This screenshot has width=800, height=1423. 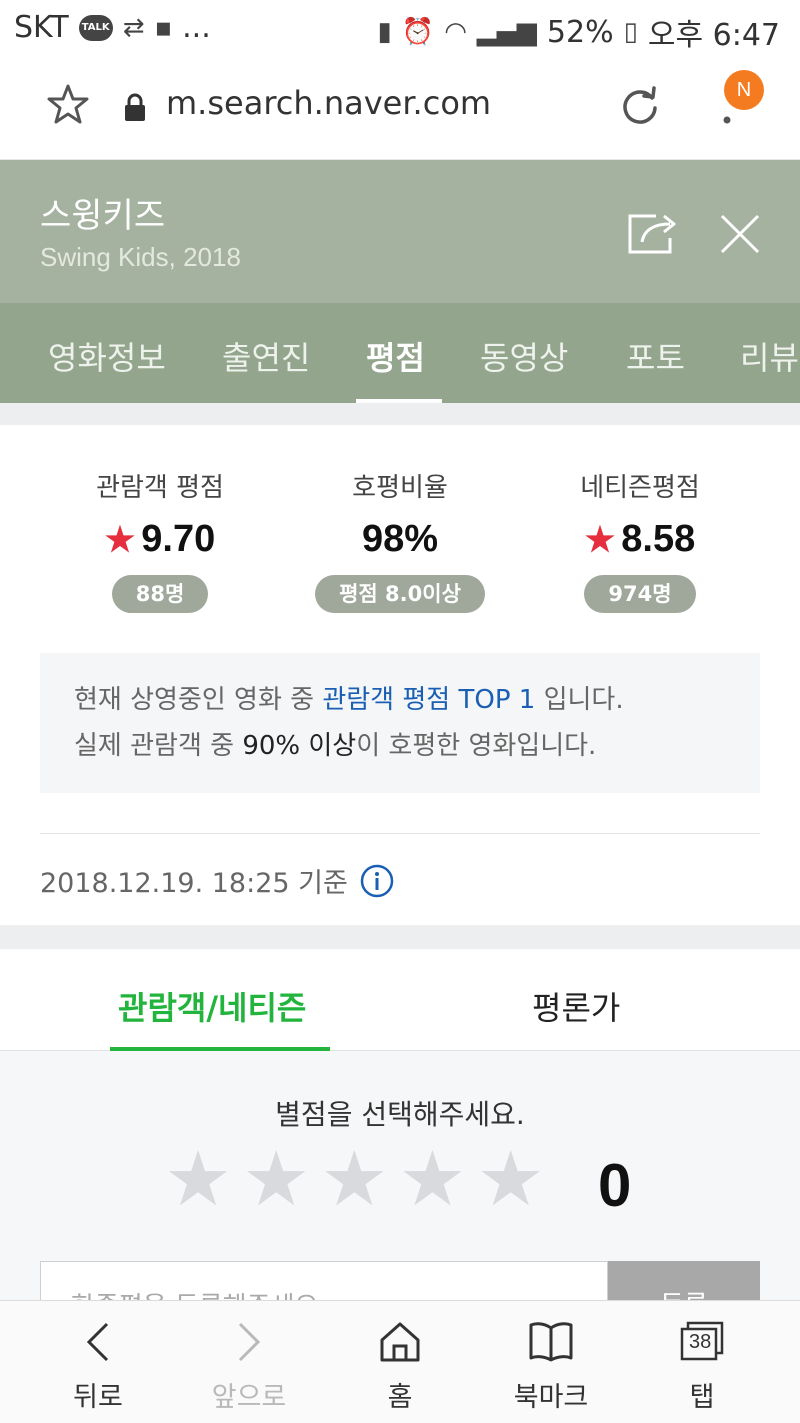 I want to click on top-rank-link: 관람객 평점 TOP 1, so click(x=428, y=700).